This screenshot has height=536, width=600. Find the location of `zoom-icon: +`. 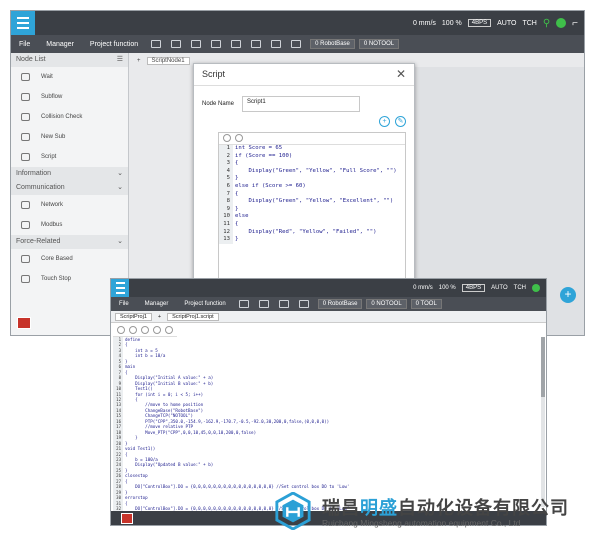

zoom-icon: + is located at coordinates (384, 121).